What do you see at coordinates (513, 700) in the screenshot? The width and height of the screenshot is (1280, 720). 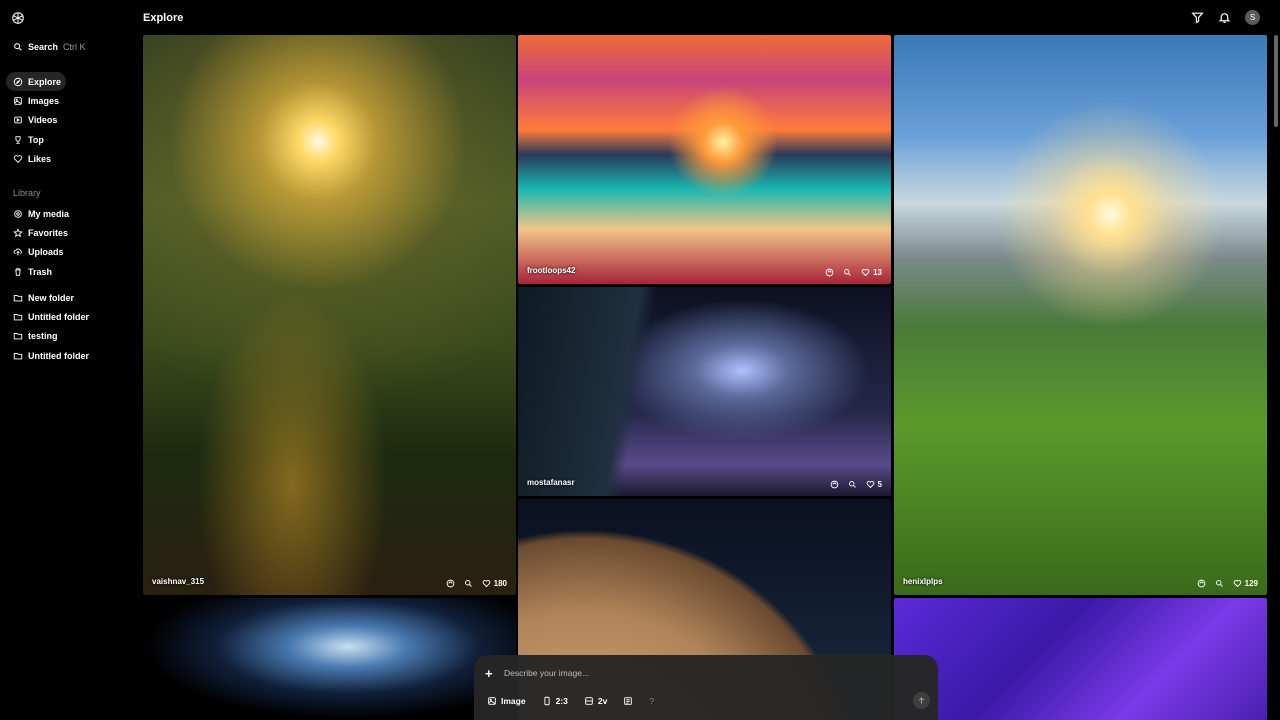 I see `mode-label: Image` at bounding box center [513, 700].